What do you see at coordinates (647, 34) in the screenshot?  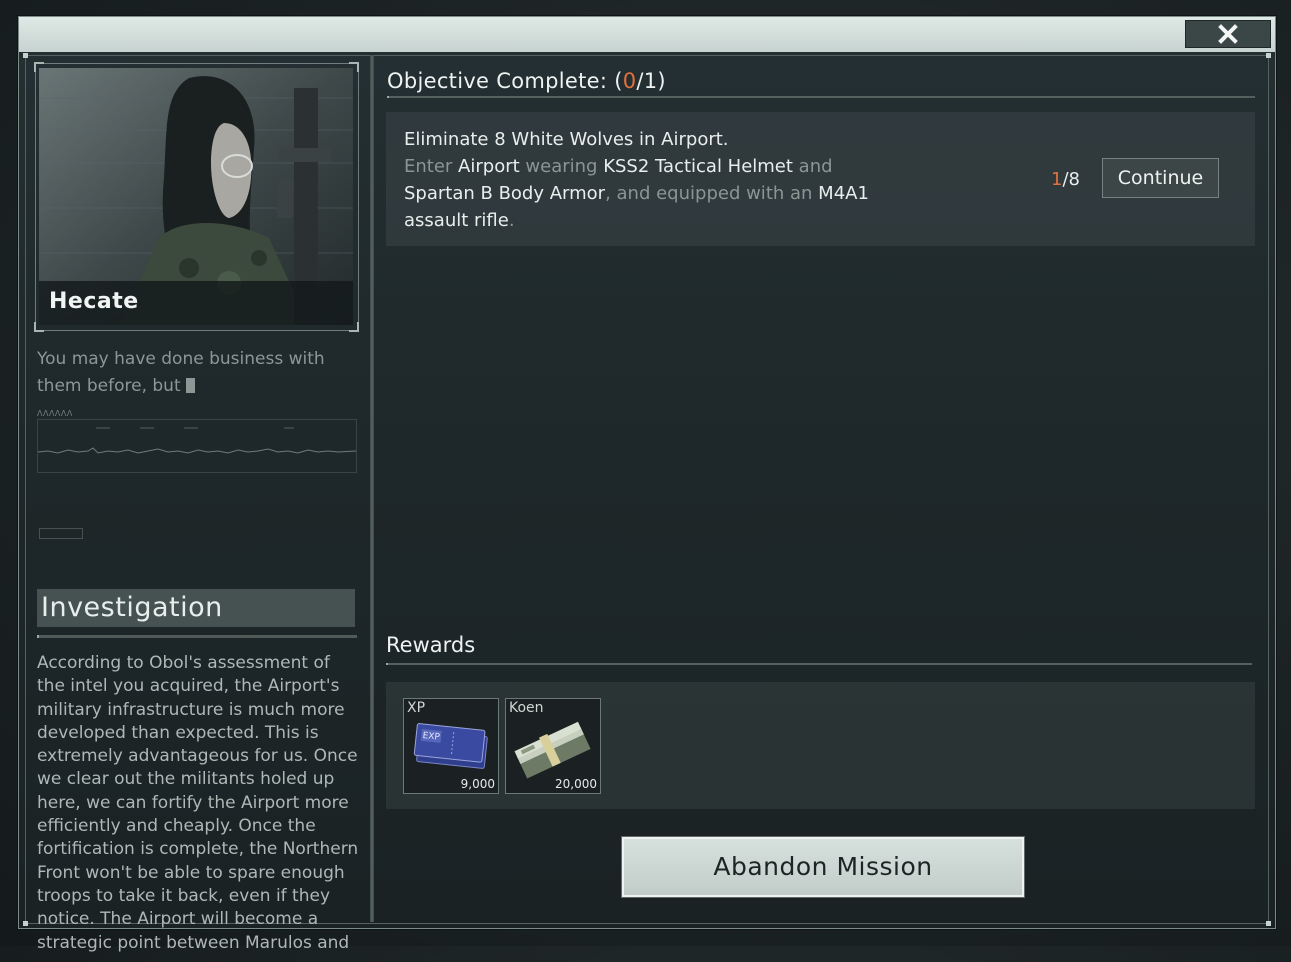 I see `window-titlebar` at bounding box center [647, 34].